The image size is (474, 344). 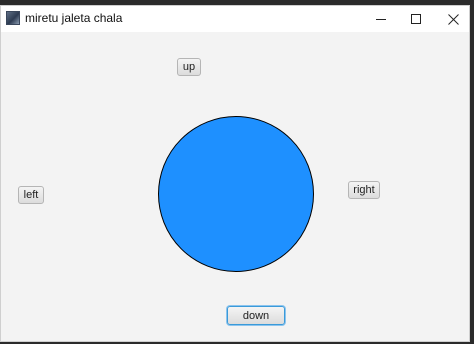 I want to click on maximize-icon, so click(x=416, y=19).